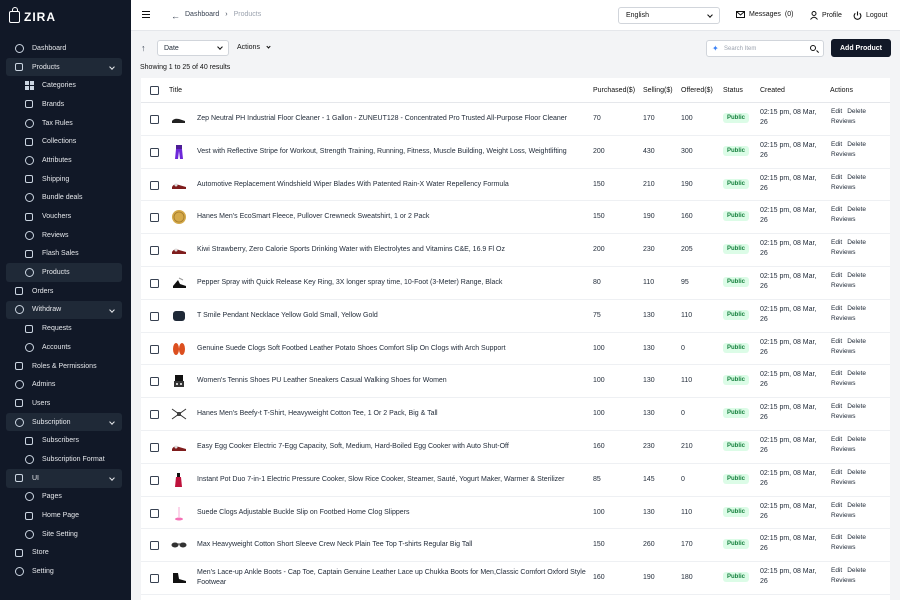 This screenshot has height=600, width=900. Describe the element at coordinates (740, 49) in the screenshot. I see `search-input: Search Item` at that location.